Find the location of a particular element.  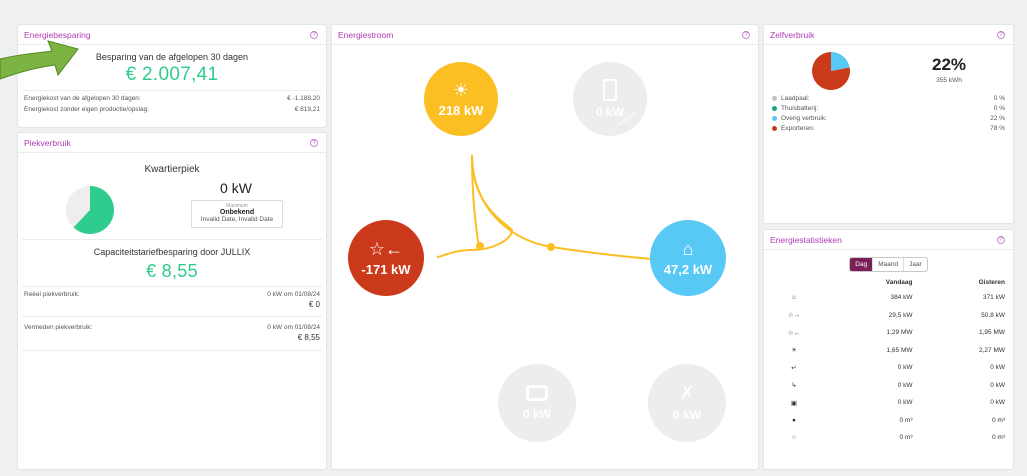

vermeden-label: Vermeden piekverbruik: is located at coordinates (58, 327).